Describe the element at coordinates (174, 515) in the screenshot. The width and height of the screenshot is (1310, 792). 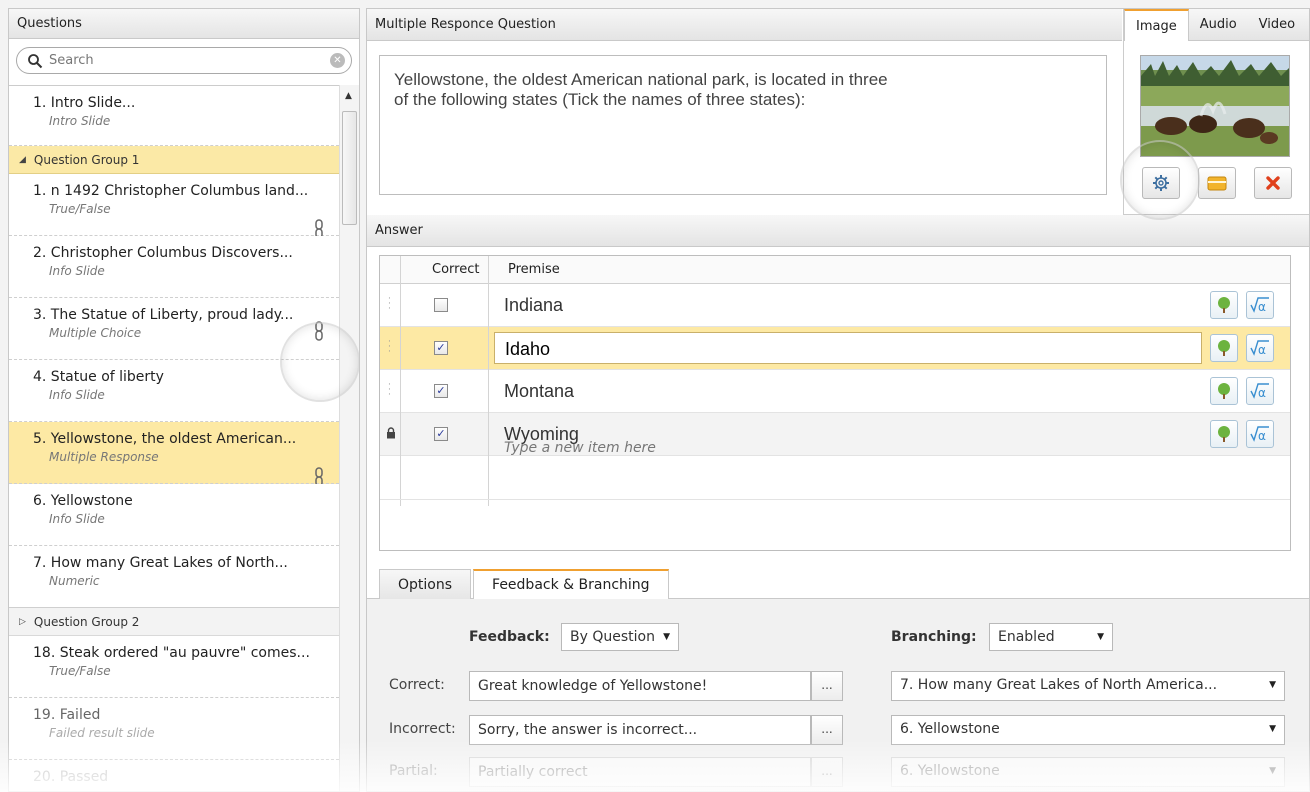
I see `list-item-q6: 6. Yellowstone Info Slide` at that location.